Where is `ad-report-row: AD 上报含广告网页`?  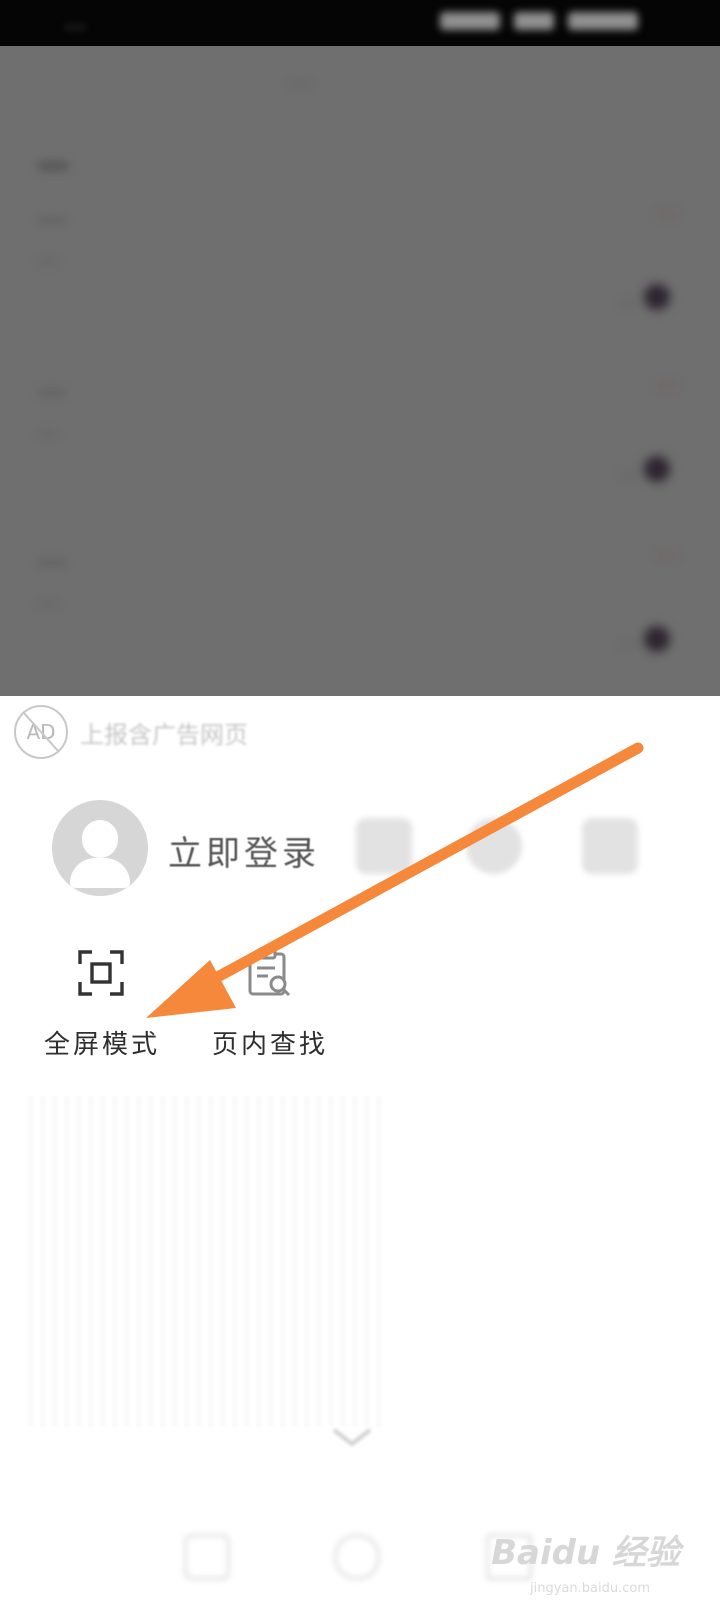
ad-report-row: AD 上报含广告网页 is located at coordinates (131, 732).